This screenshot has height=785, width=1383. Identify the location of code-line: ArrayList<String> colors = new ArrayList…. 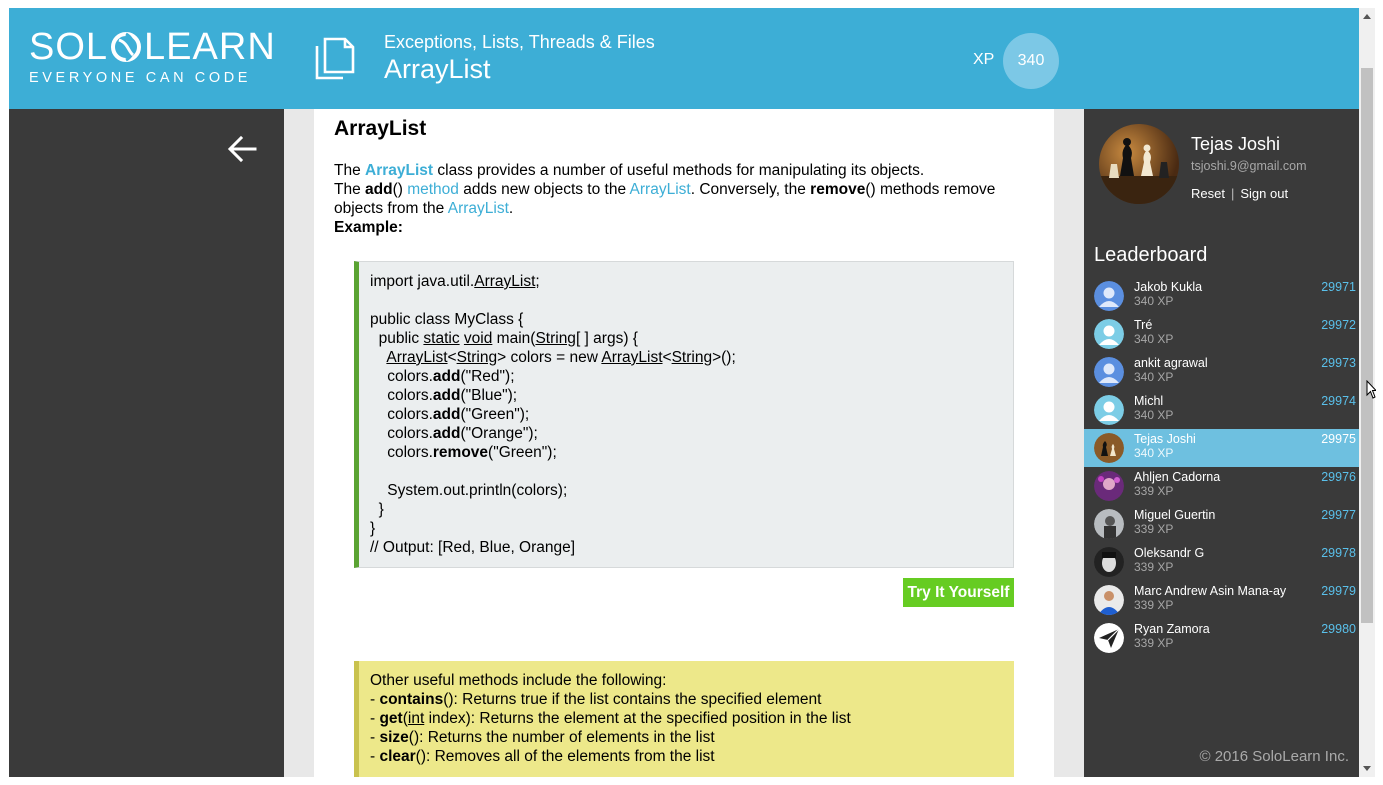
(691, 357).